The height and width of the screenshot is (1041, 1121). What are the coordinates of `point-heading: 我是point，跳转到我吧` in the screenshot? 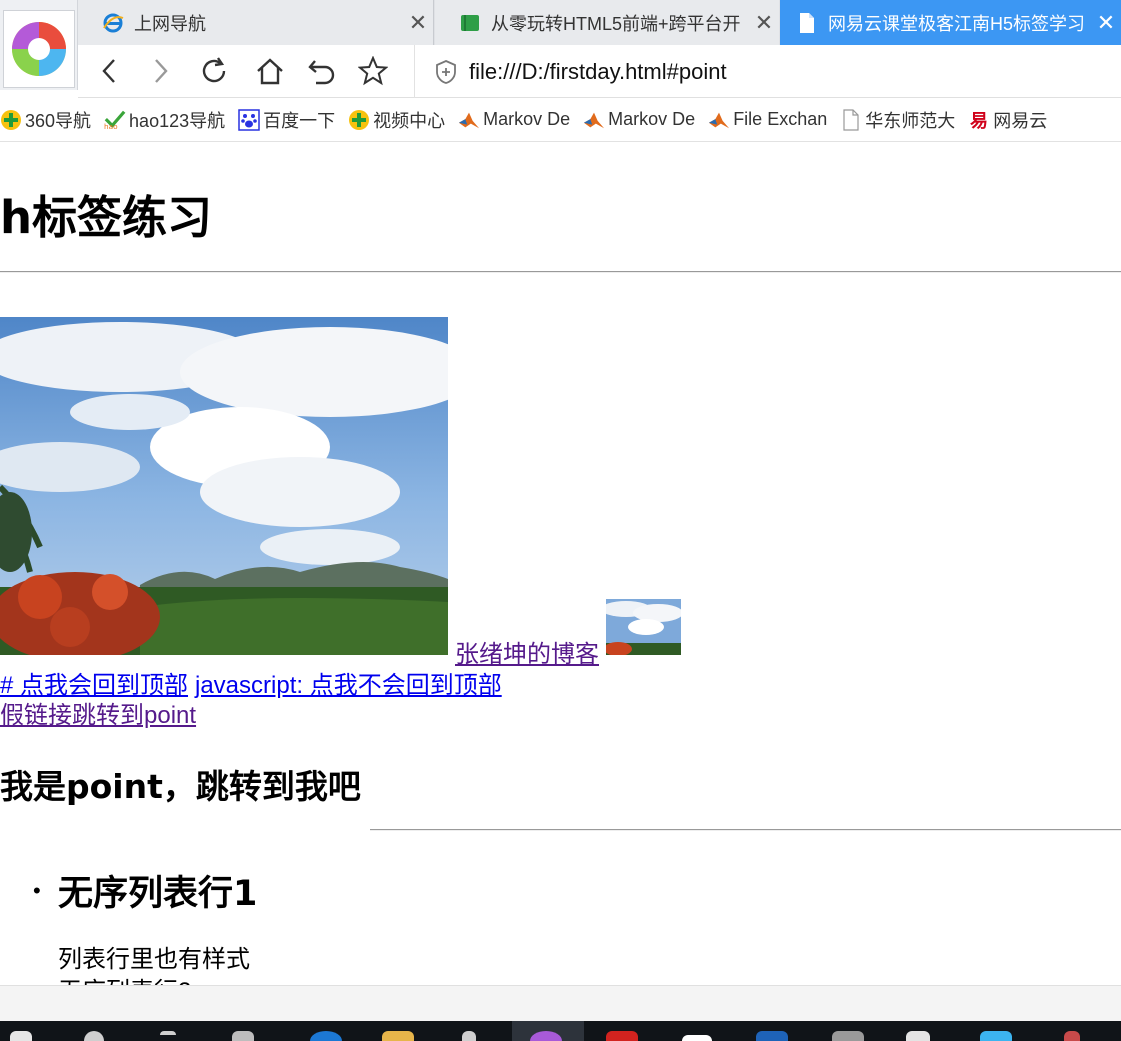 It's located at (180, 786).